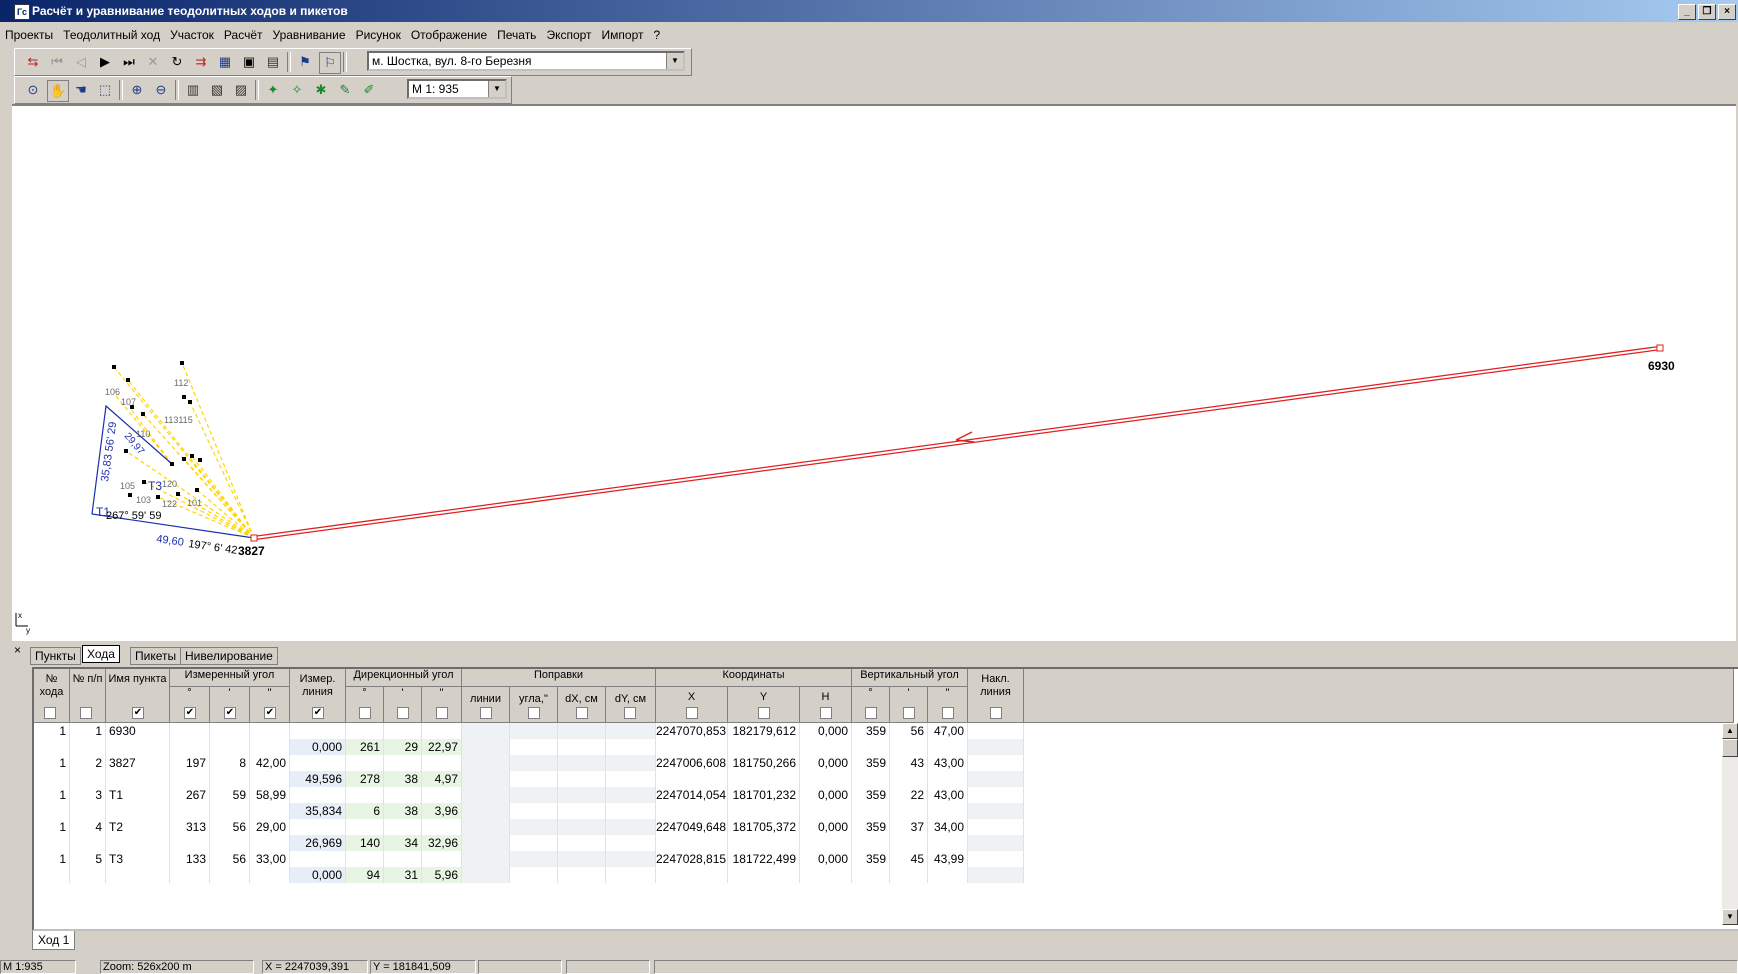 This screenshot has width=1738, height=974. What do you see at coordinates (764, 731) in the screenshot?
I see `cell-y: 182179,612` at bounding box center [764, 731].